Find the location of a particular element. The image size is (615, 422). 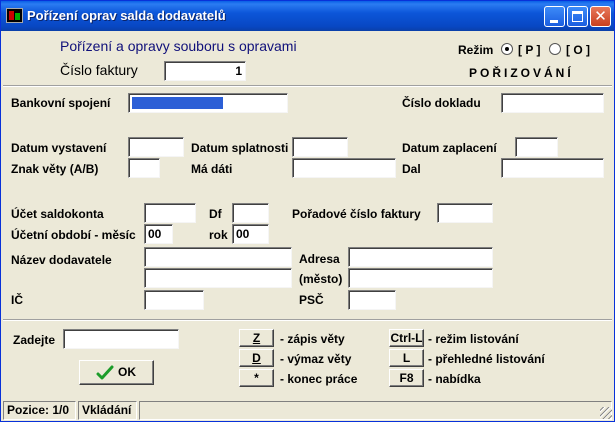

key-l-desc: - přehledné listování is located at coordinates (486, 359).